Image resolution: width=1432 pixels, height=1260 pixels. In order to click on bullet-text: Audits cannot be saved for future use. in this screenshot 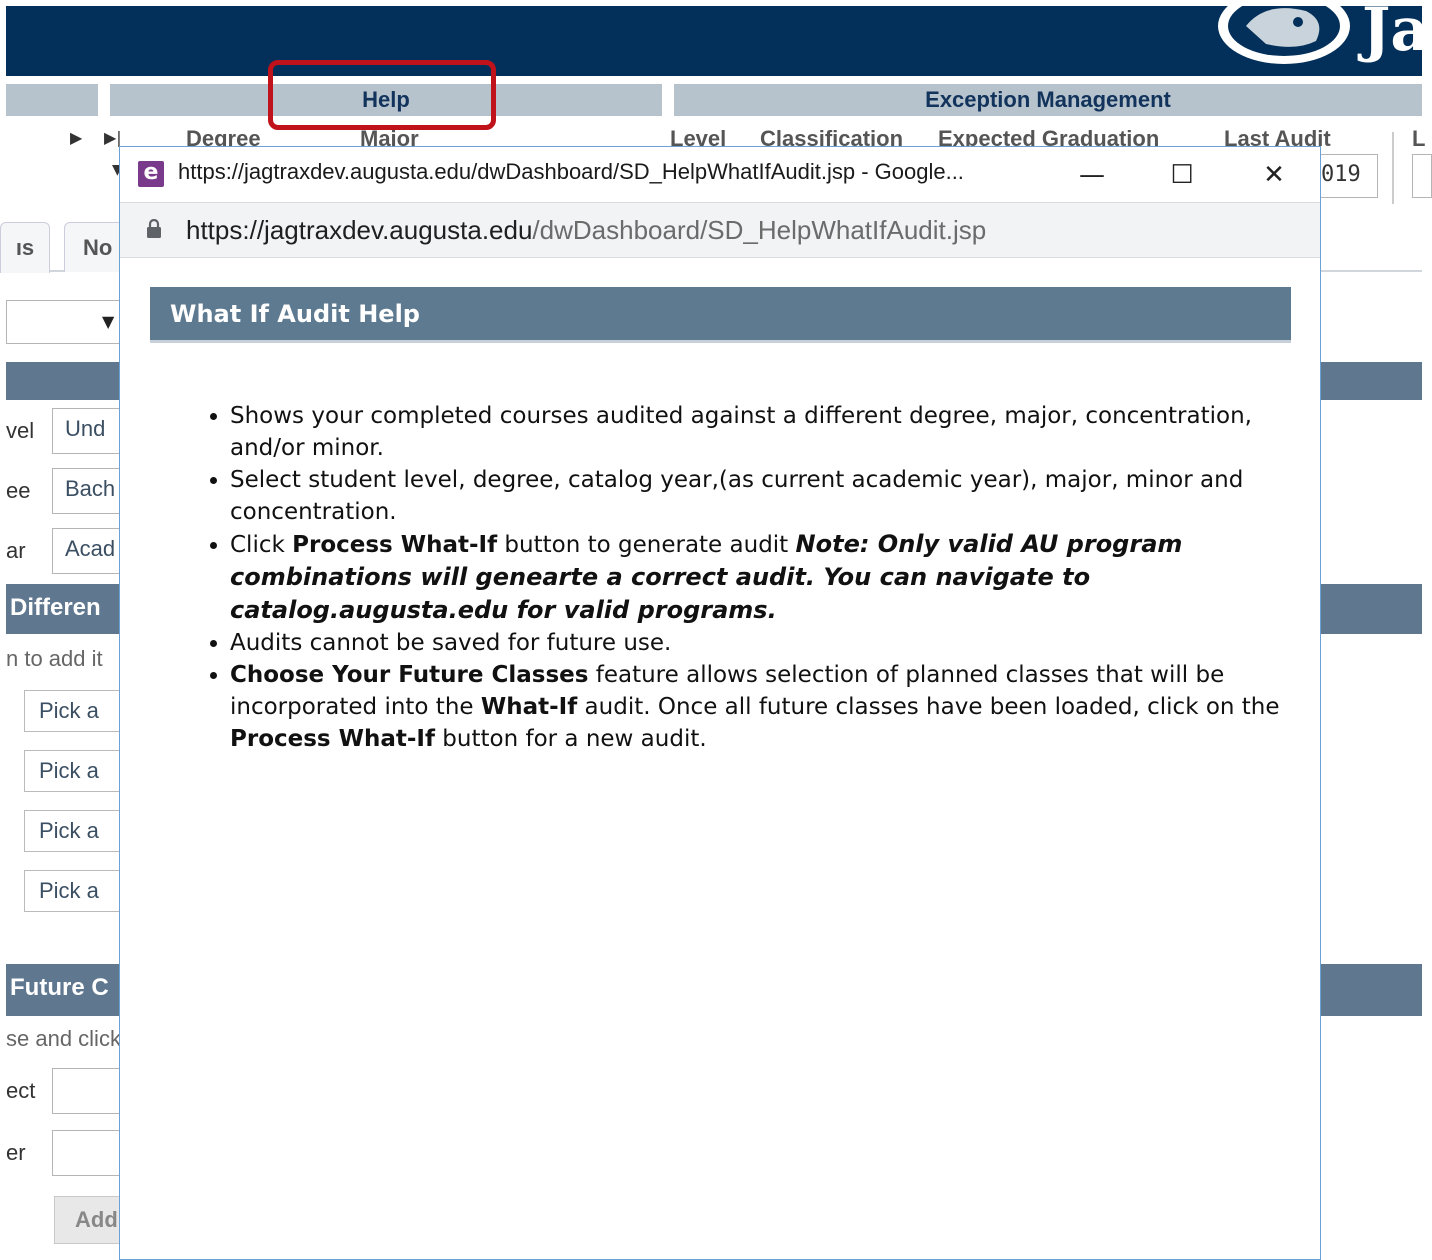, I will do `click(451, 643)`.